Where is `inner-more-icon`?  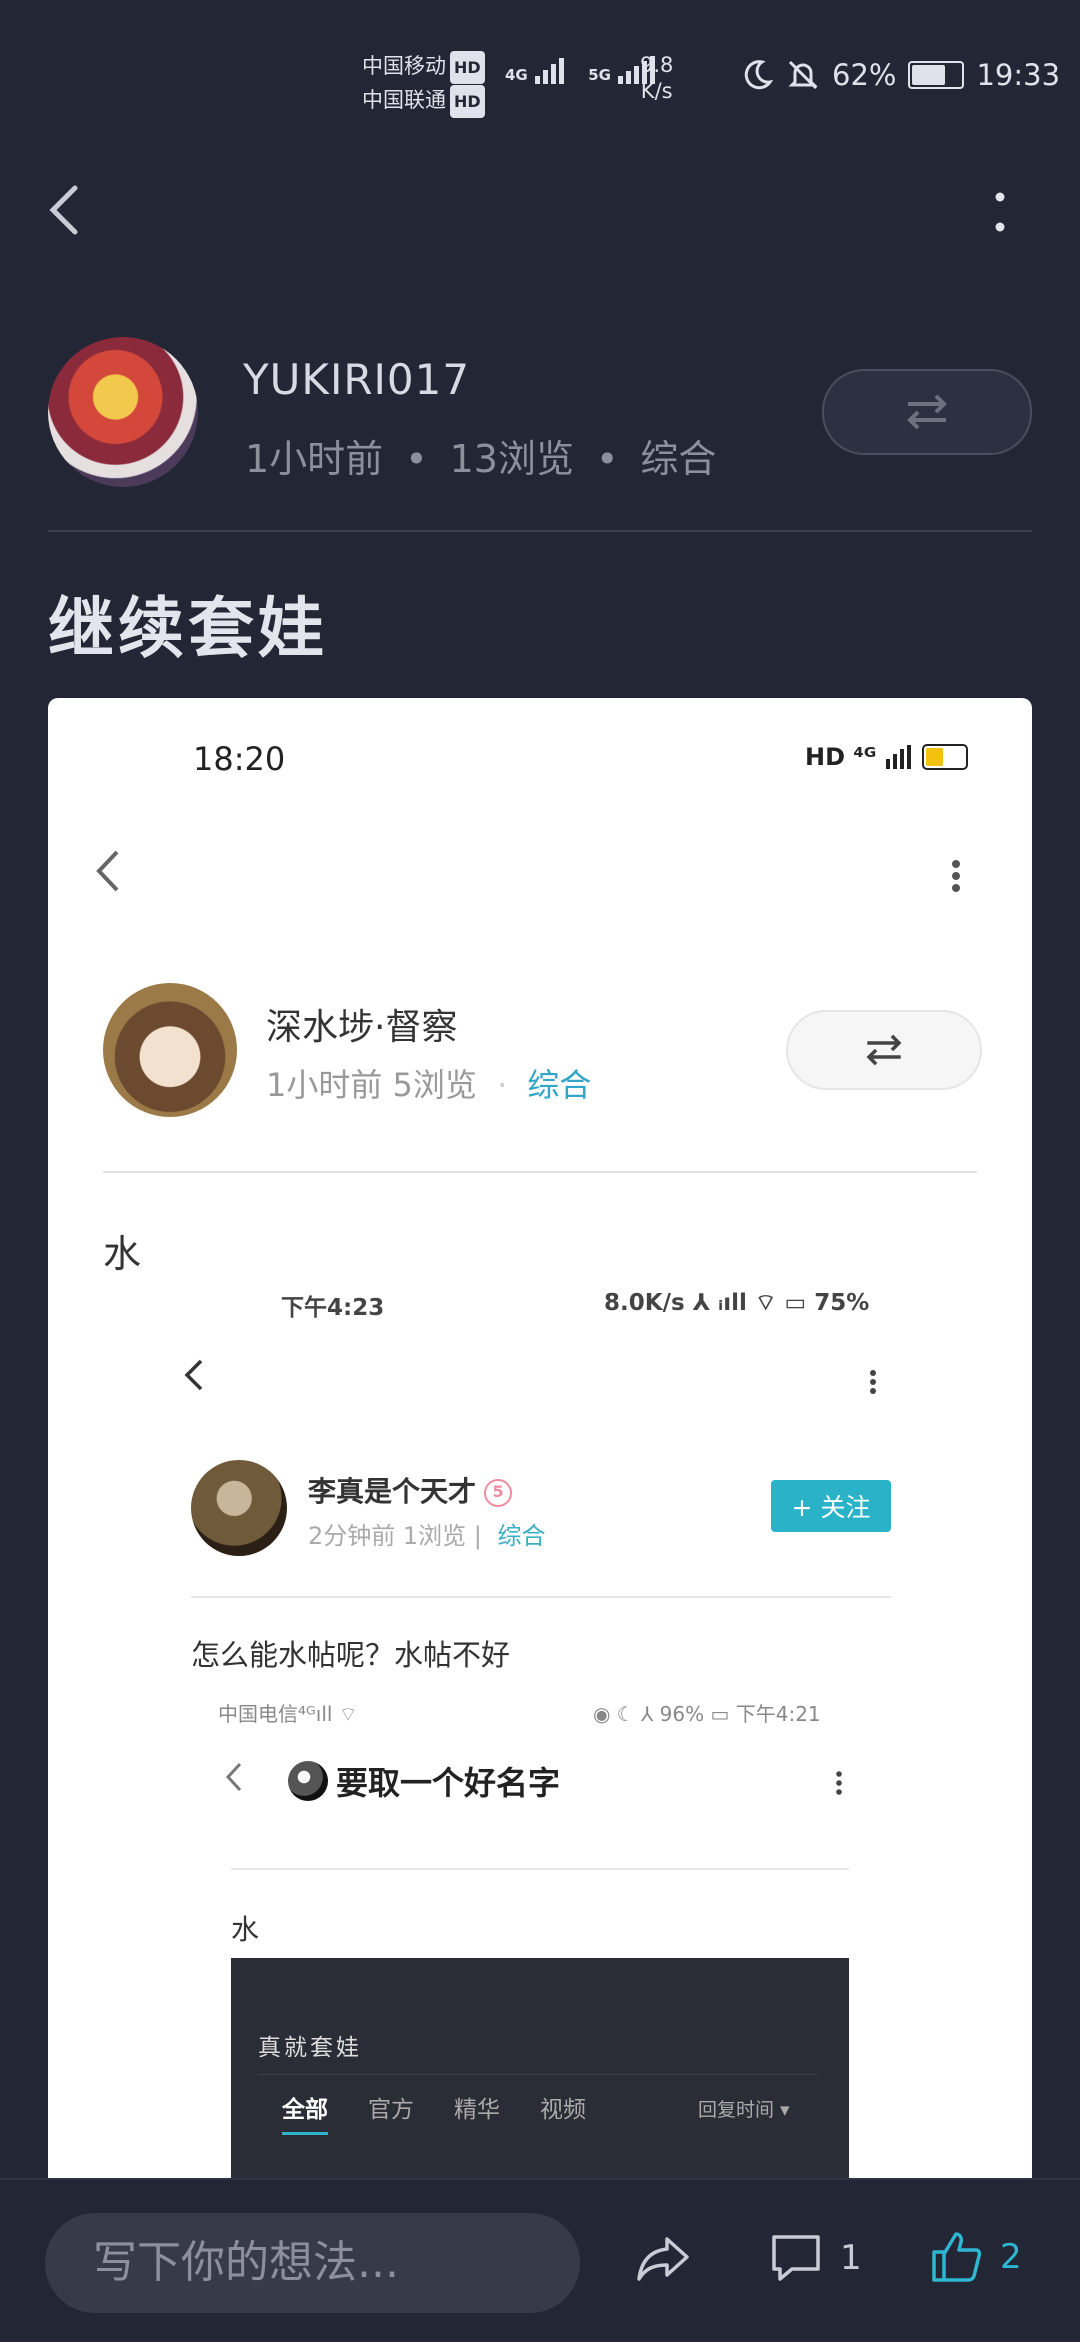 inner-more-icon is located at coordinates (839, 1785).